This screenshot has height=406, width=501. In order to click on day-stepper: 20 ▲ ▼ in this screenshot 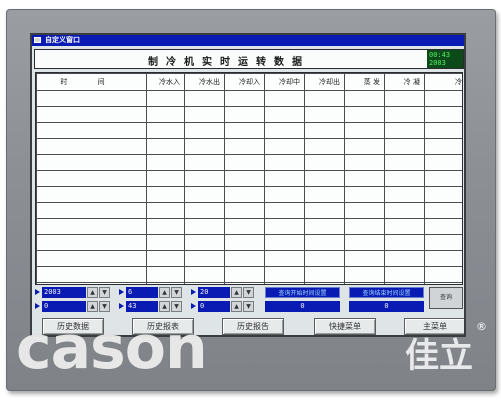, I will do `click(231, 292)`.